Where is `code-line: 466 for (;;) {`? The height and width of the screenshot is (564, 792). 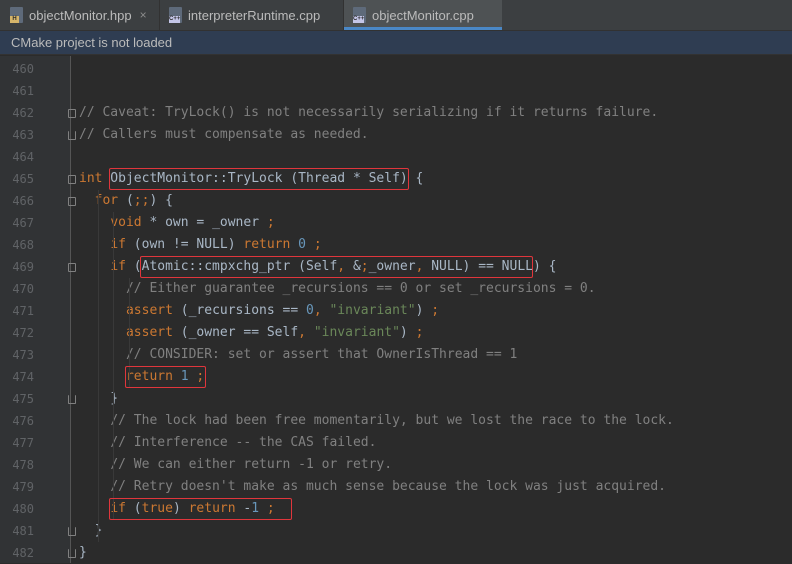
code-line: 466 for (;;) { is located at coordinates (396, 201).